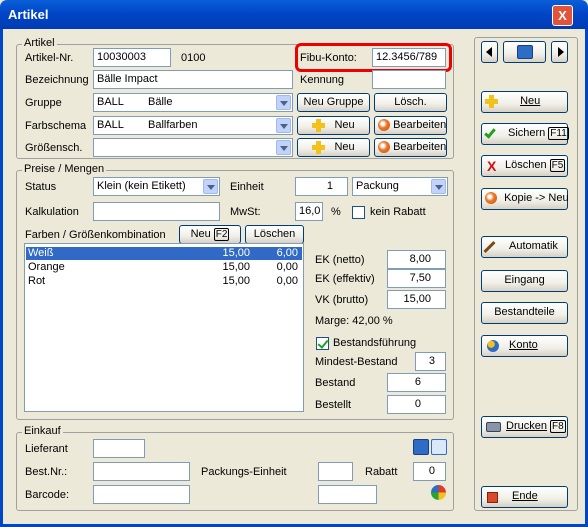  I want to click on gruppe-label: Gruppe, so click(43, 103).